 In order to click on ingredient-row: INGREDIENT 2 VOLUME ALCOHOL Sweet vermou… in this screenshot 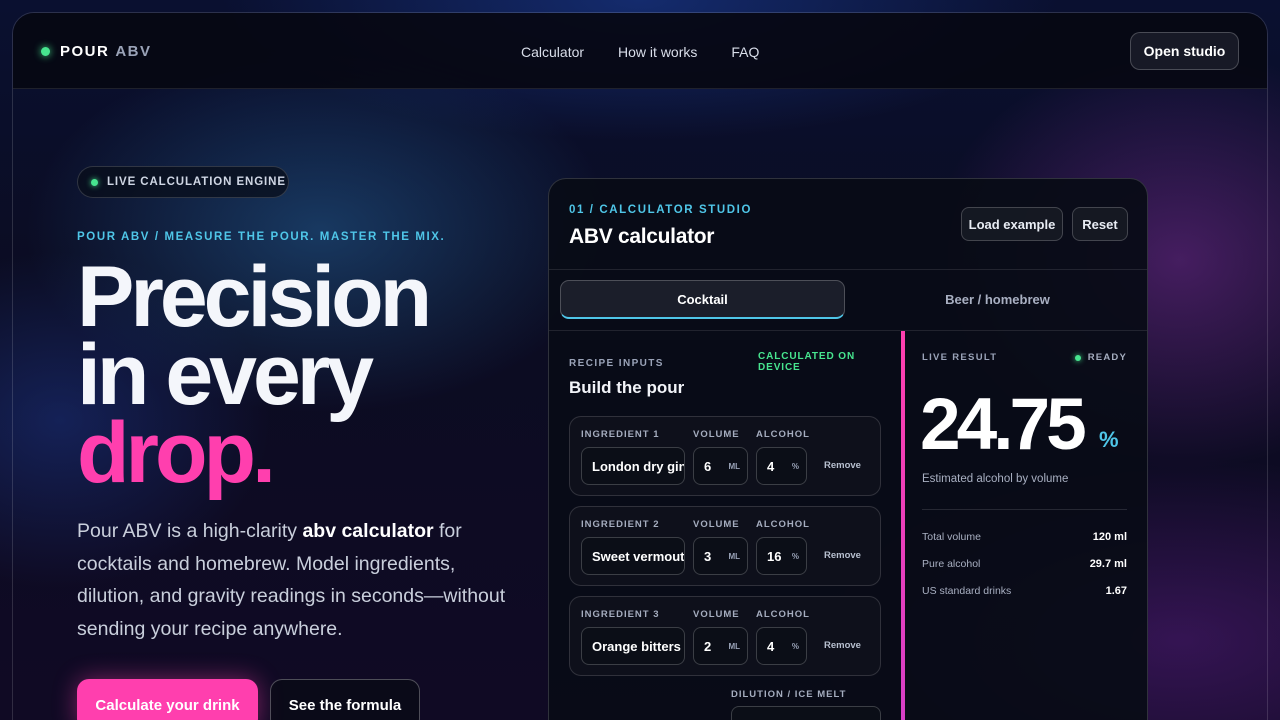, I will do `click(725, 546)`.